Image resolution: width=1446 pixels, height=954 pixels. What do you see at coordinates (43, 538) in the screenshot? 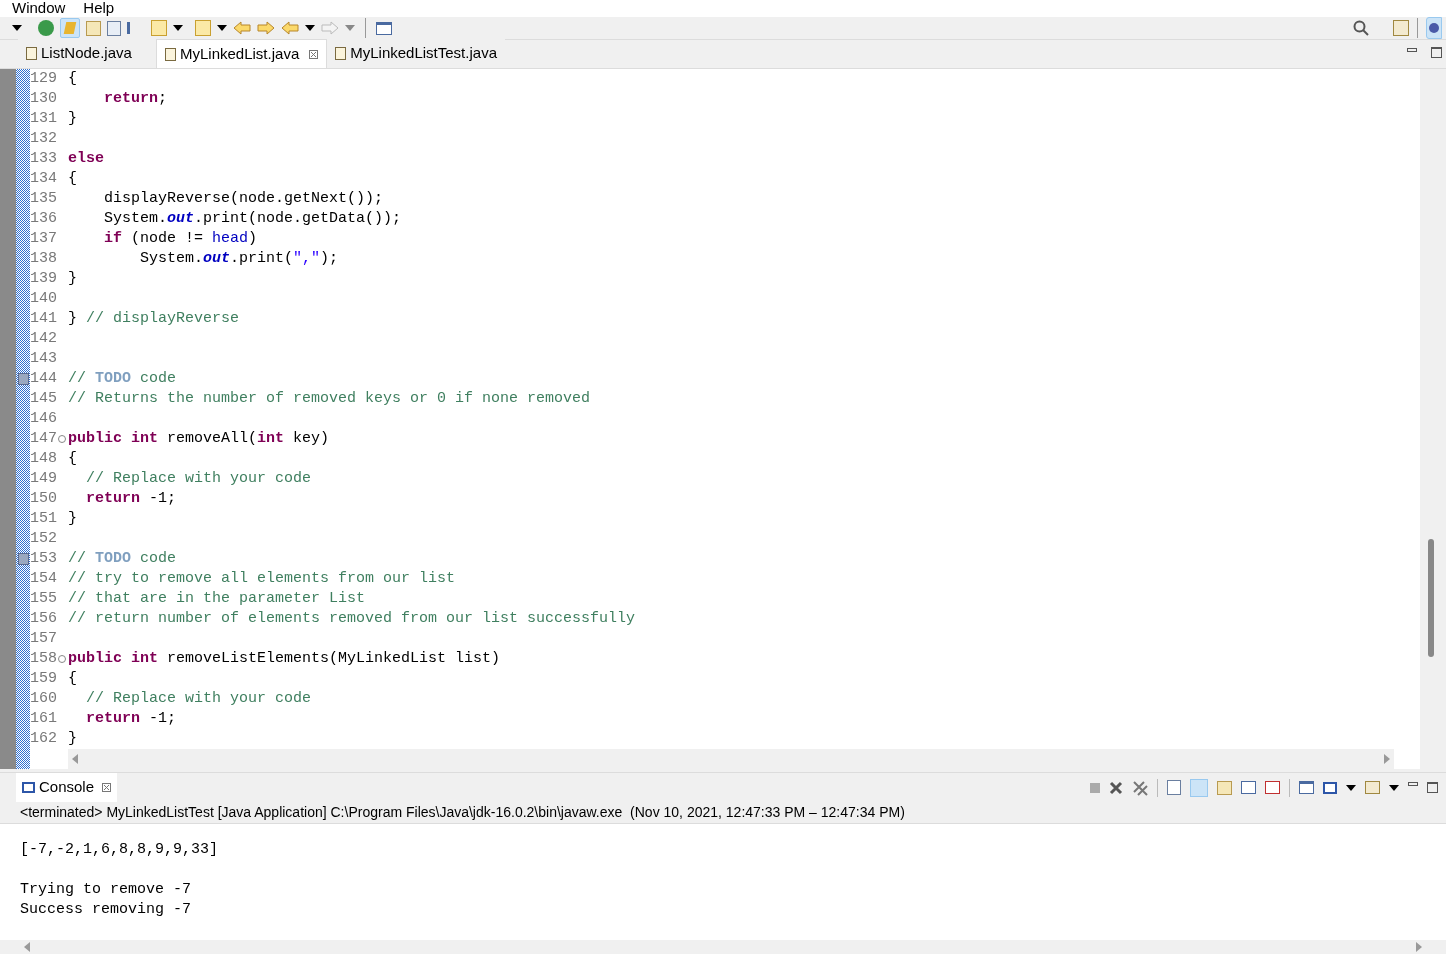
I see `line-number: 152` at bounding box center [43, 538].